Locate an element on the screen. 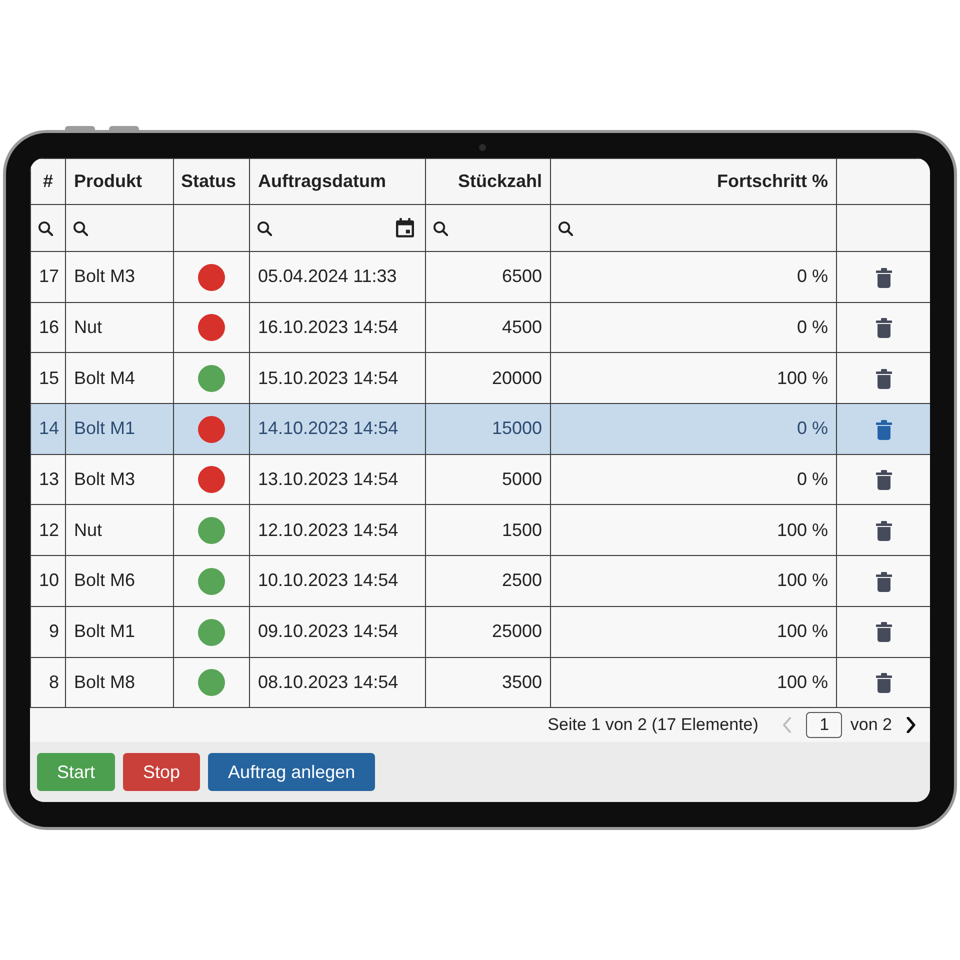  table-cell: 15.10.2023 14:54 is located at coordinates (328, 378).